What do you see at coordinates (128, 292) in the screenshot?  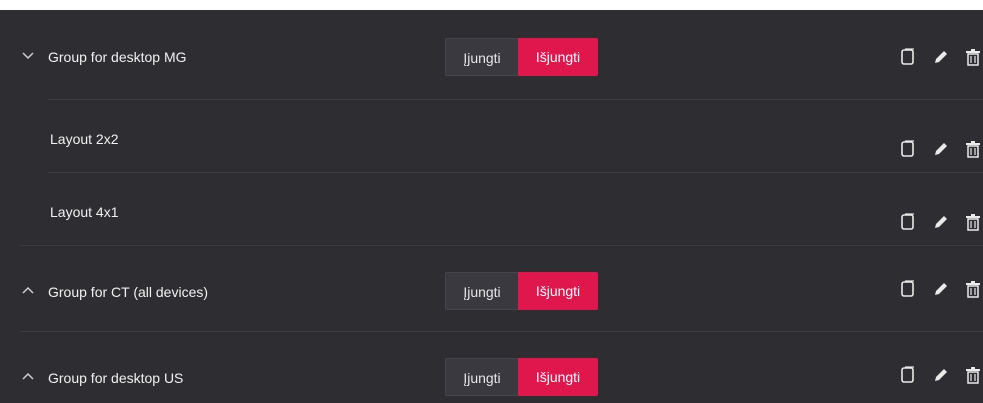 I see `group-name: Group for CT (all devices)` at bounding box center [128, 292].